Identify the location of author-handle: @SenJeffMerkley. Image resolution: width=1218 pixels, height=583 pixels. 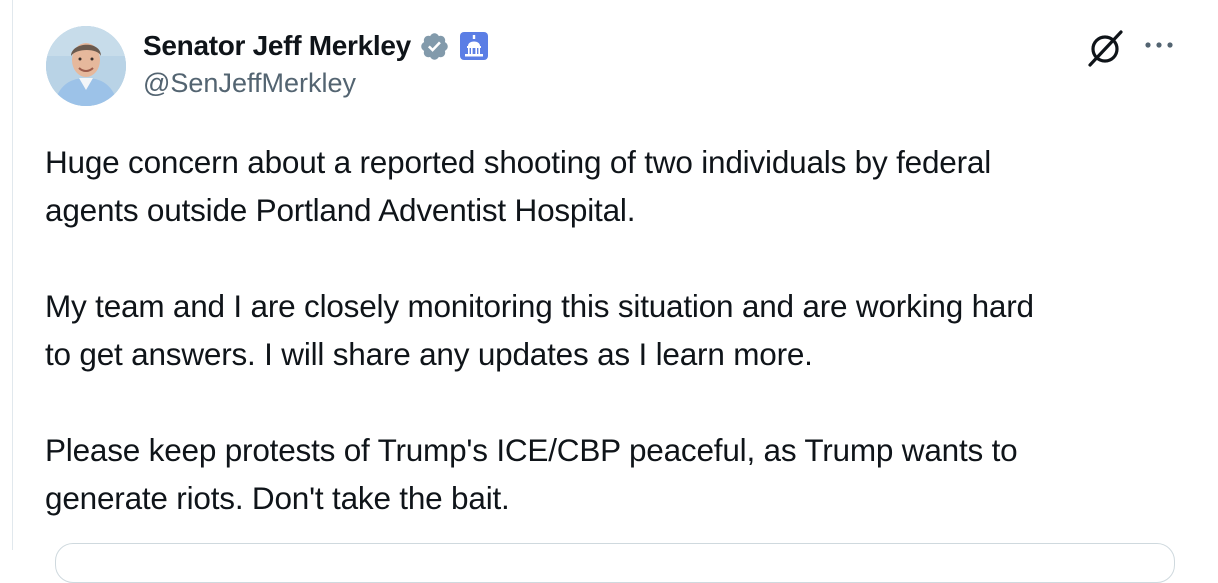
(249, 83).